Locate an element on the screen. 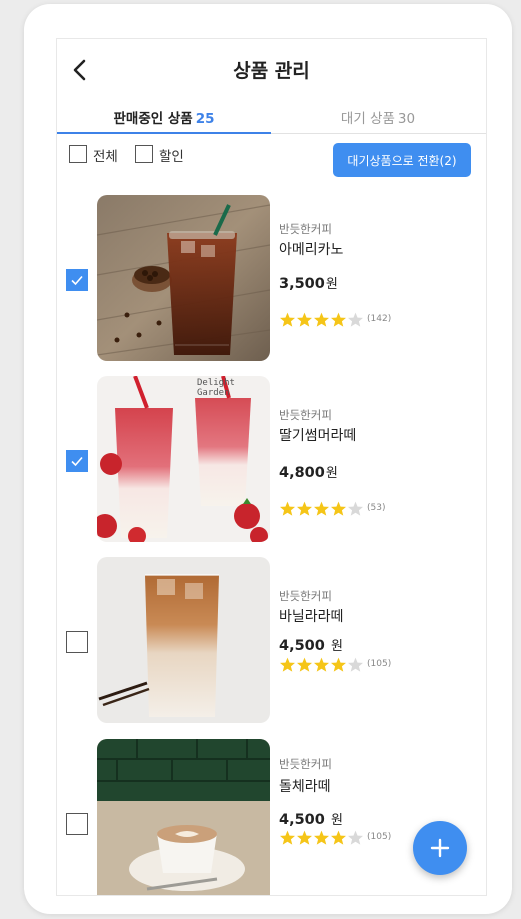 This screenshot has height=919, width=521. price-value: 4,800 is located at coordinates (302, 473).